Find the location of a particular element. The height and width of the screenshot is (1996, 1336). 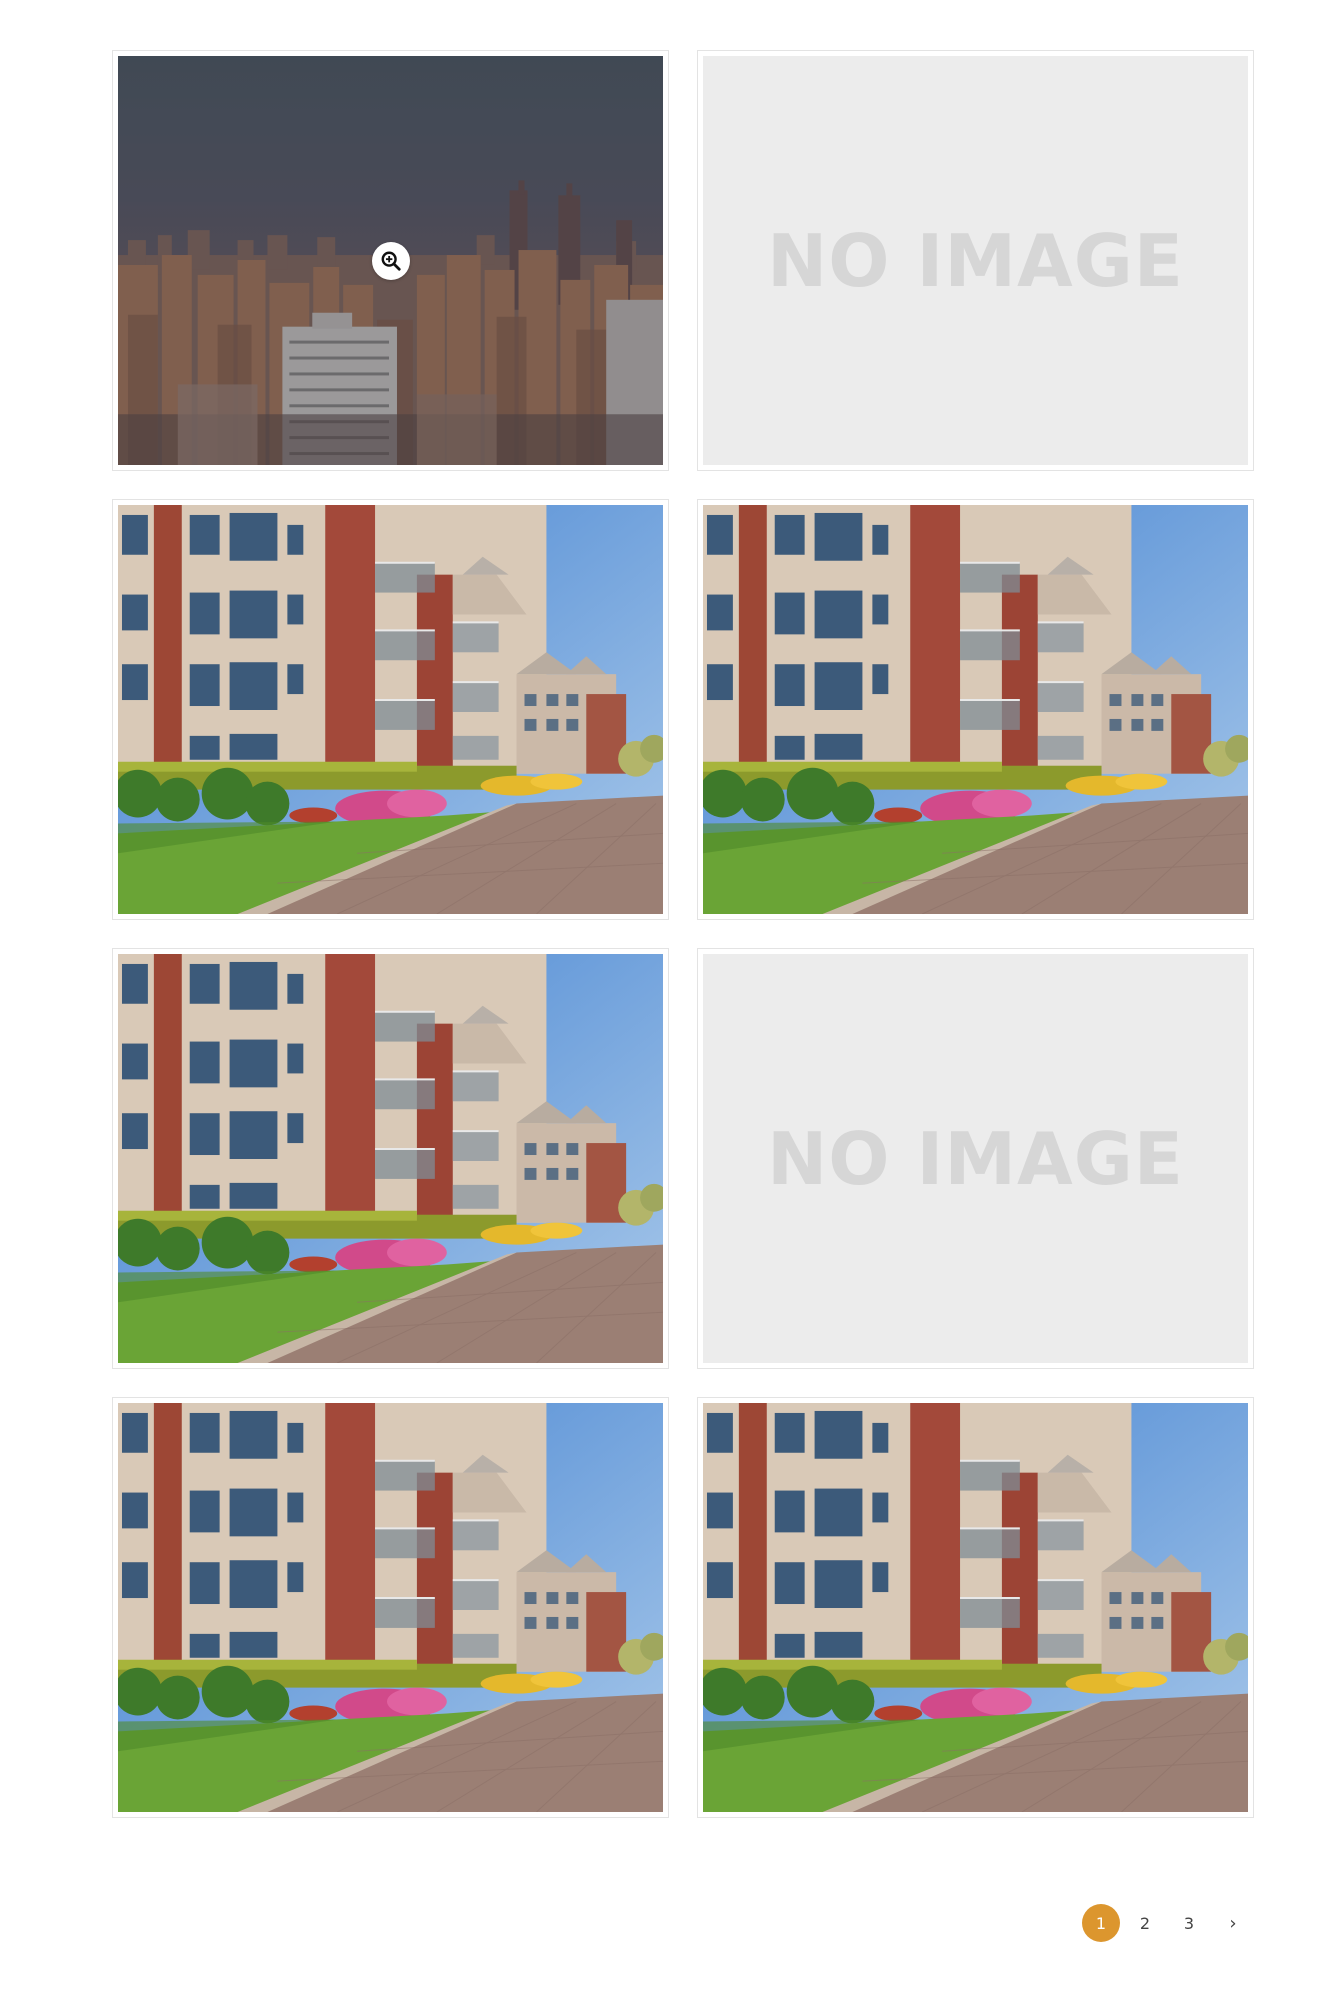

page-link-2: 2 is located at coordinates (1145, 1923).